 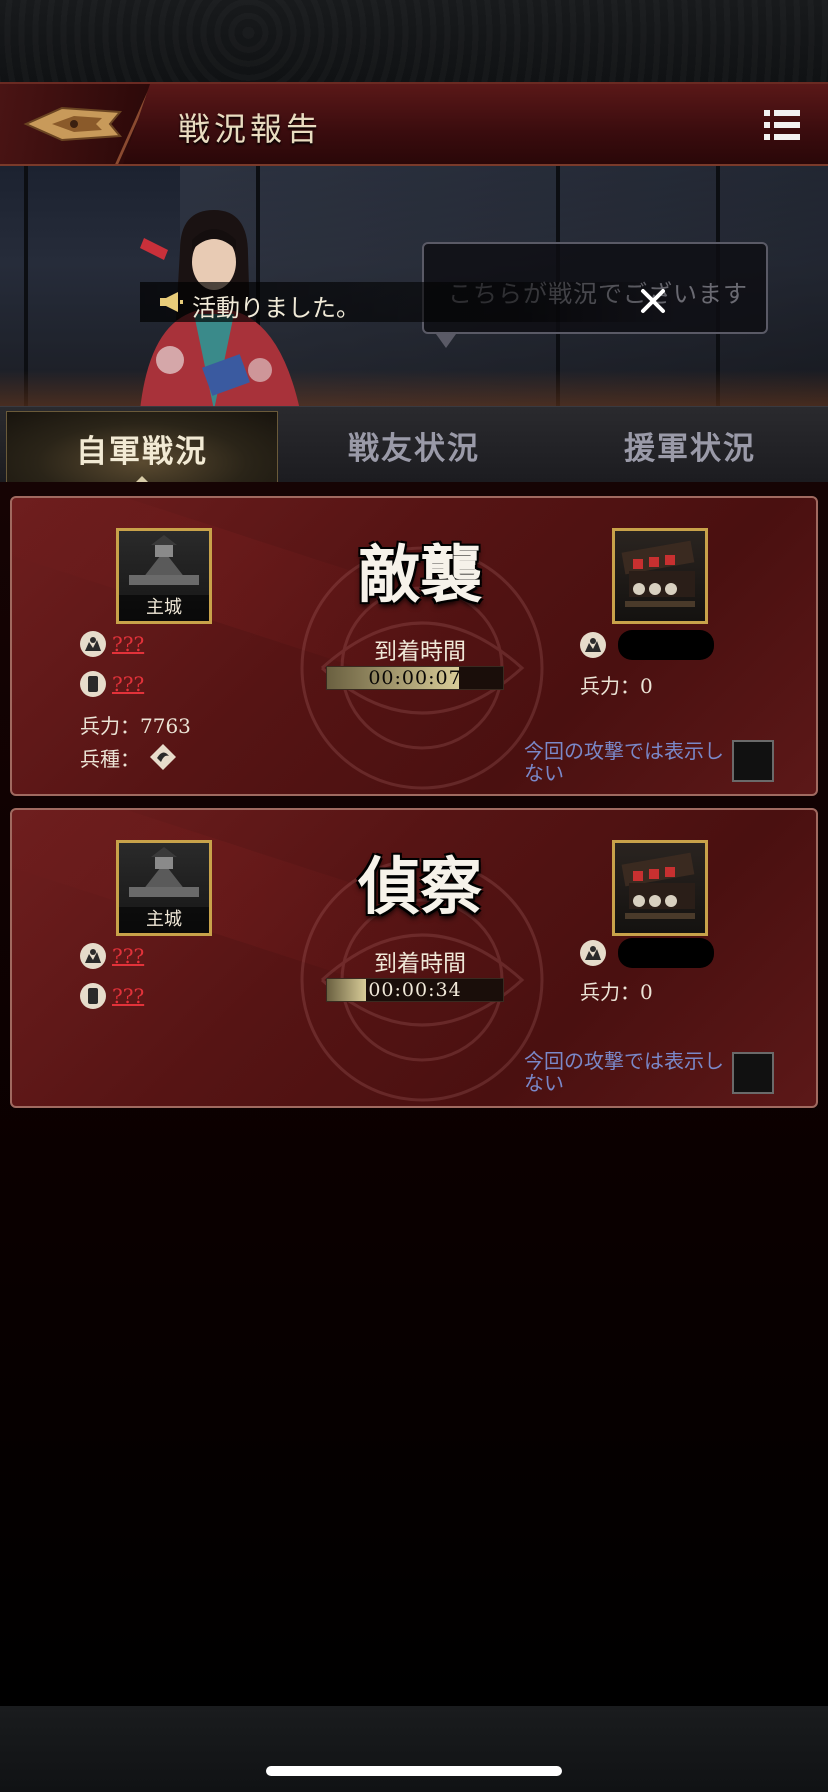 I want to click on troop-count: 兵力：7763, so click(x=135, y=726).